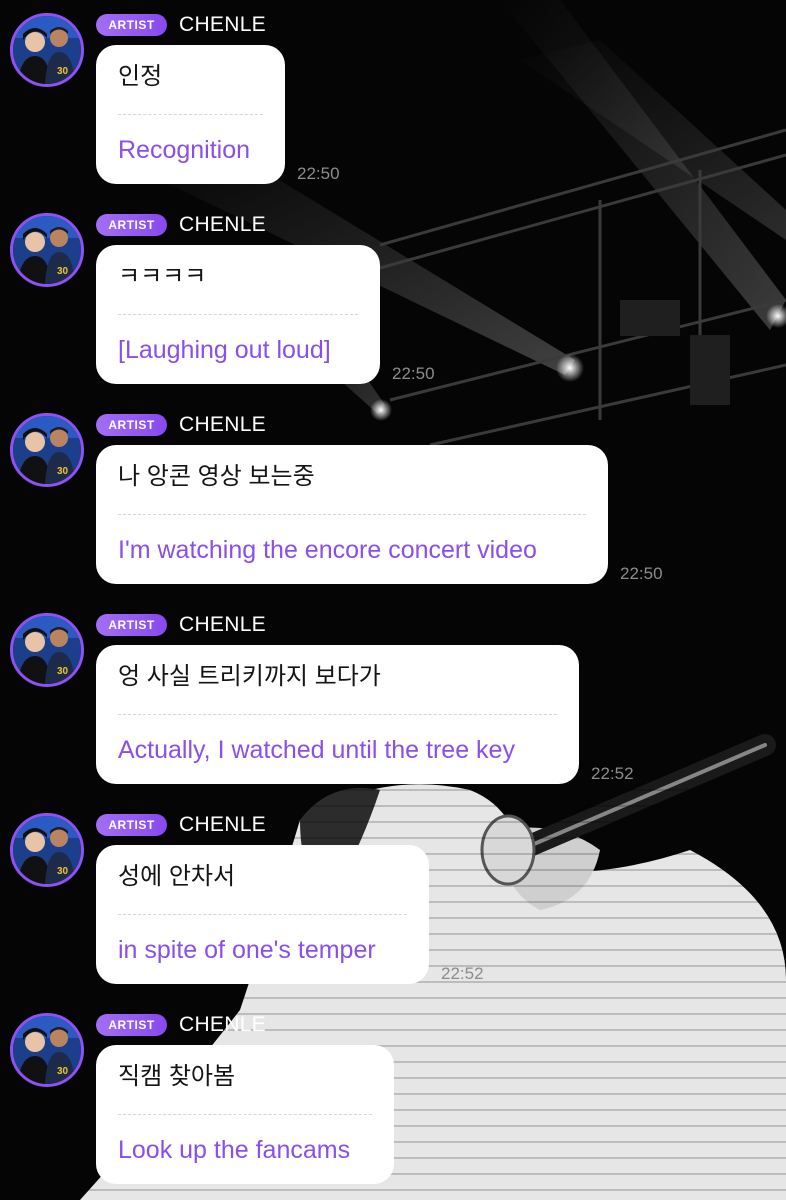 The image size is (786, 1200). I want to click on translation-text: I'm watching the encore concert video, so click(327, 550).